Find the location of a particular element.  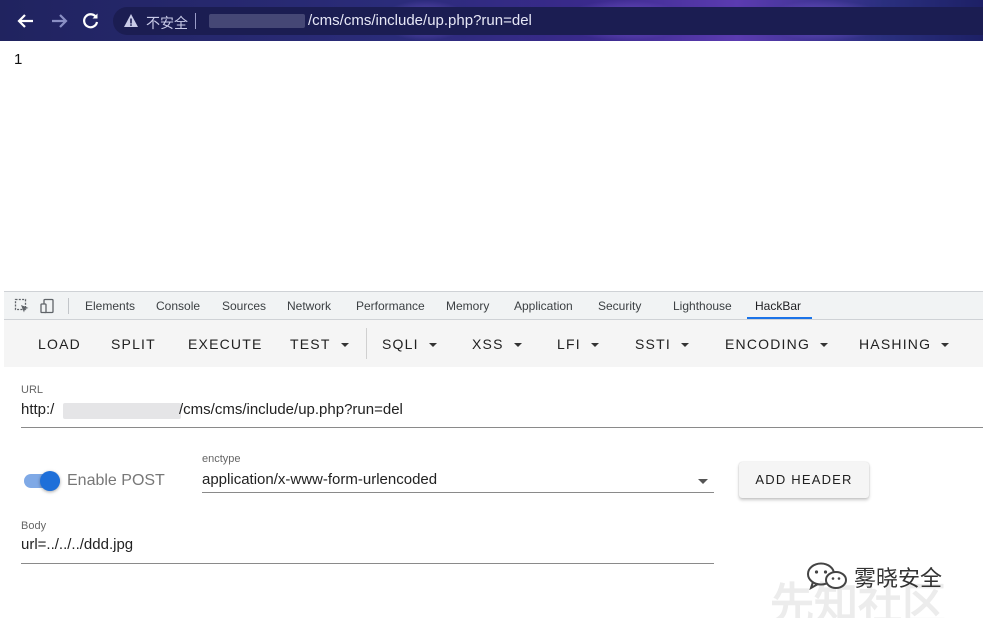

xss-label: XSS is located at coordinates (488, 344).